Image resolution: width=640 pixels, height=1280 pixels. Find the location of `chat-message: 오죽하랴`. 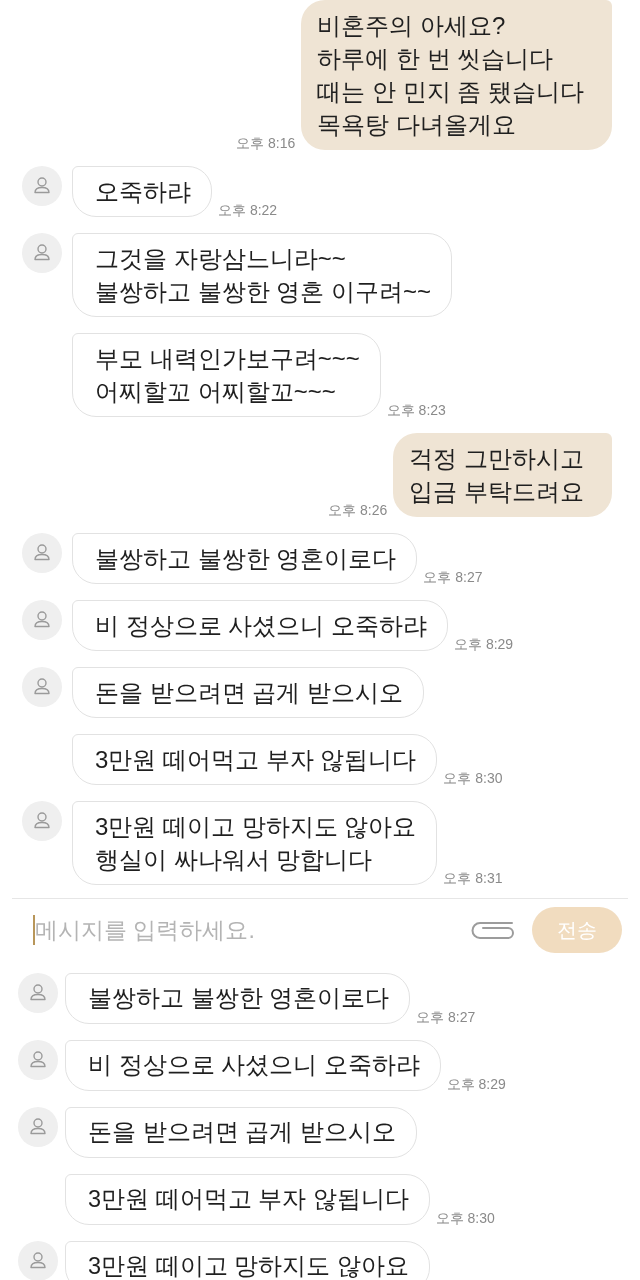

chat-message: 오죽하랴 is located at coordinates (142, 191).